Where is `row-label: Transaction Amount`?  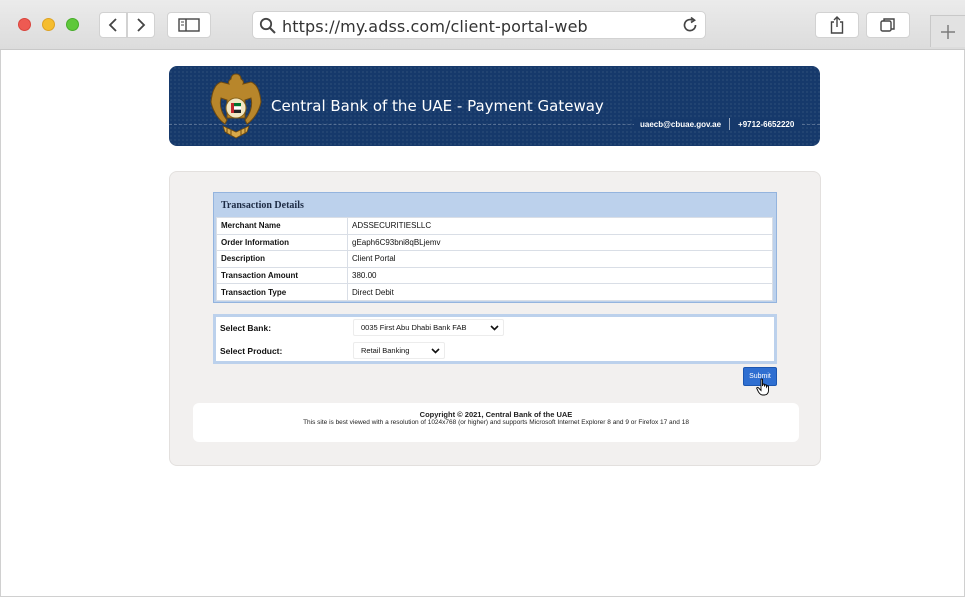
row-label: Transaction Amount is located at coordinates (282, 275).